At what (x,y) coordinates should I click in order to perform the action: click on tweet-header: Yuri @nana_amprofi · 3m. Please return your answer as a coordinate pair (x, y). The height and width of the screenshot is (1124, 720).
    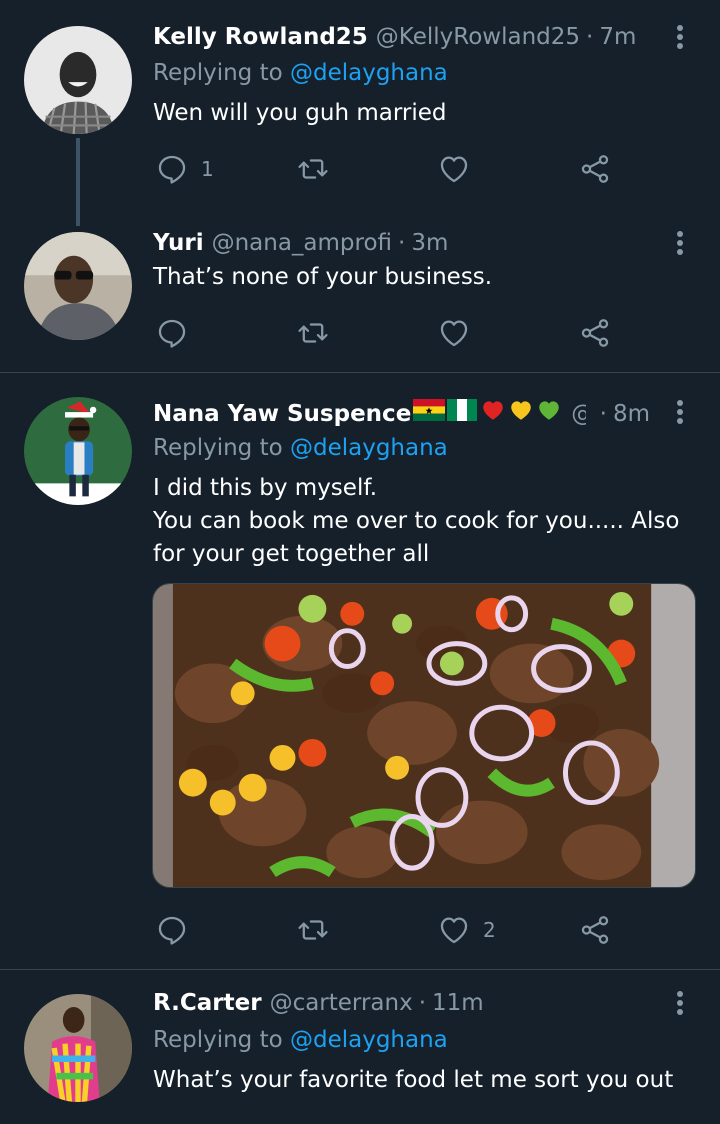
    Looking at the image, I should click on (401, 243).